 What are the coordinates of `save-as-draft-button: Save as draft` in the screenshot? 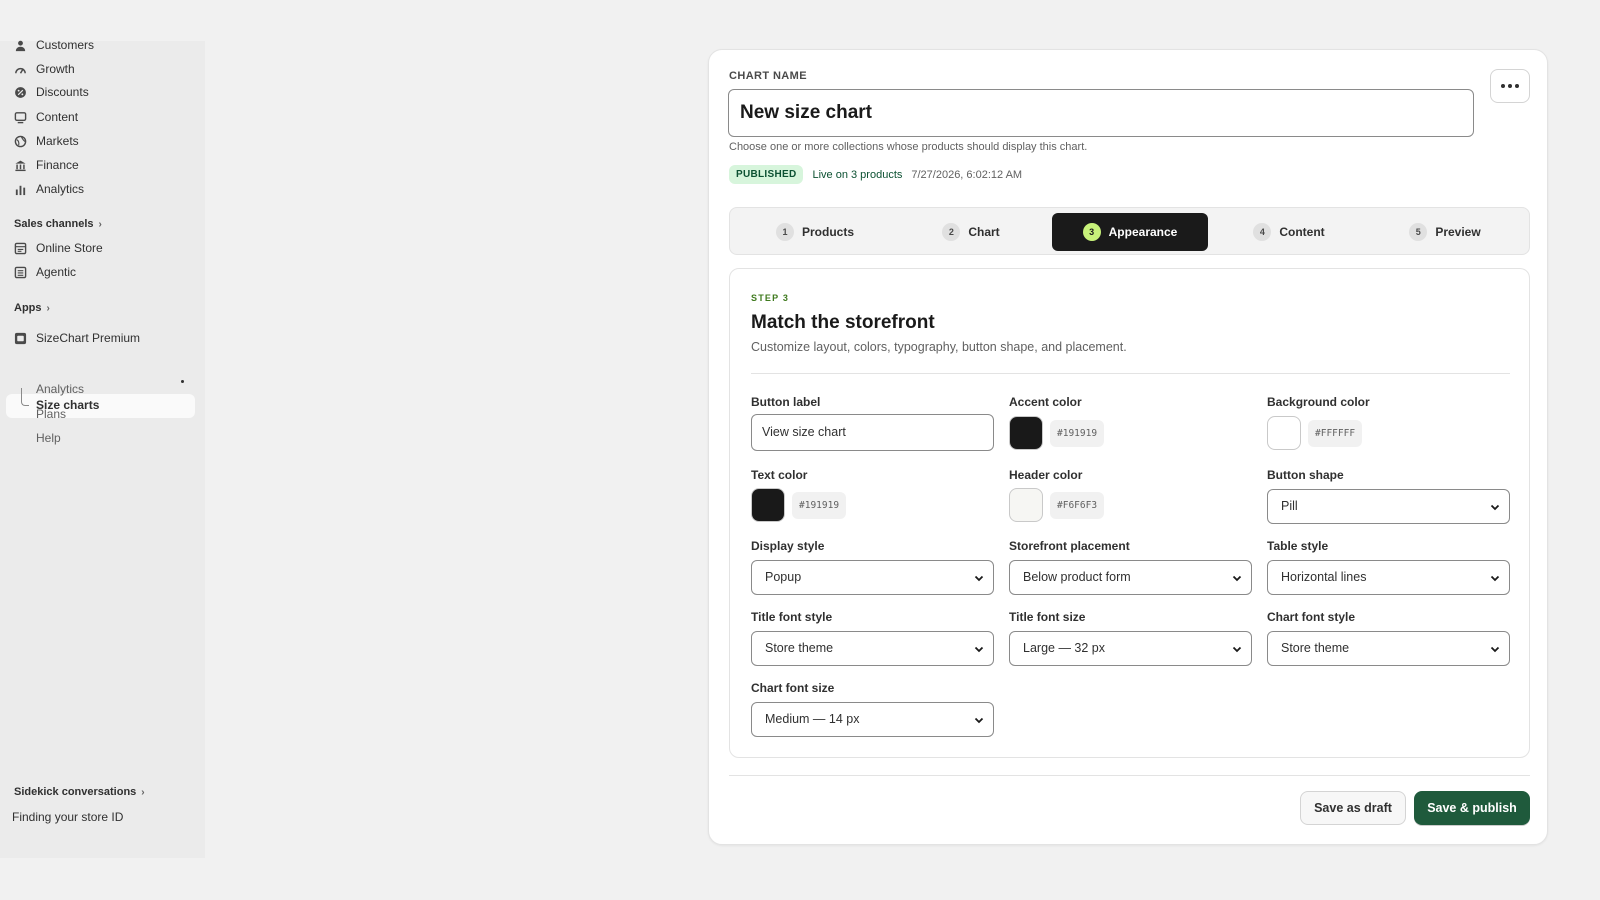 It's located at (1353, 808).